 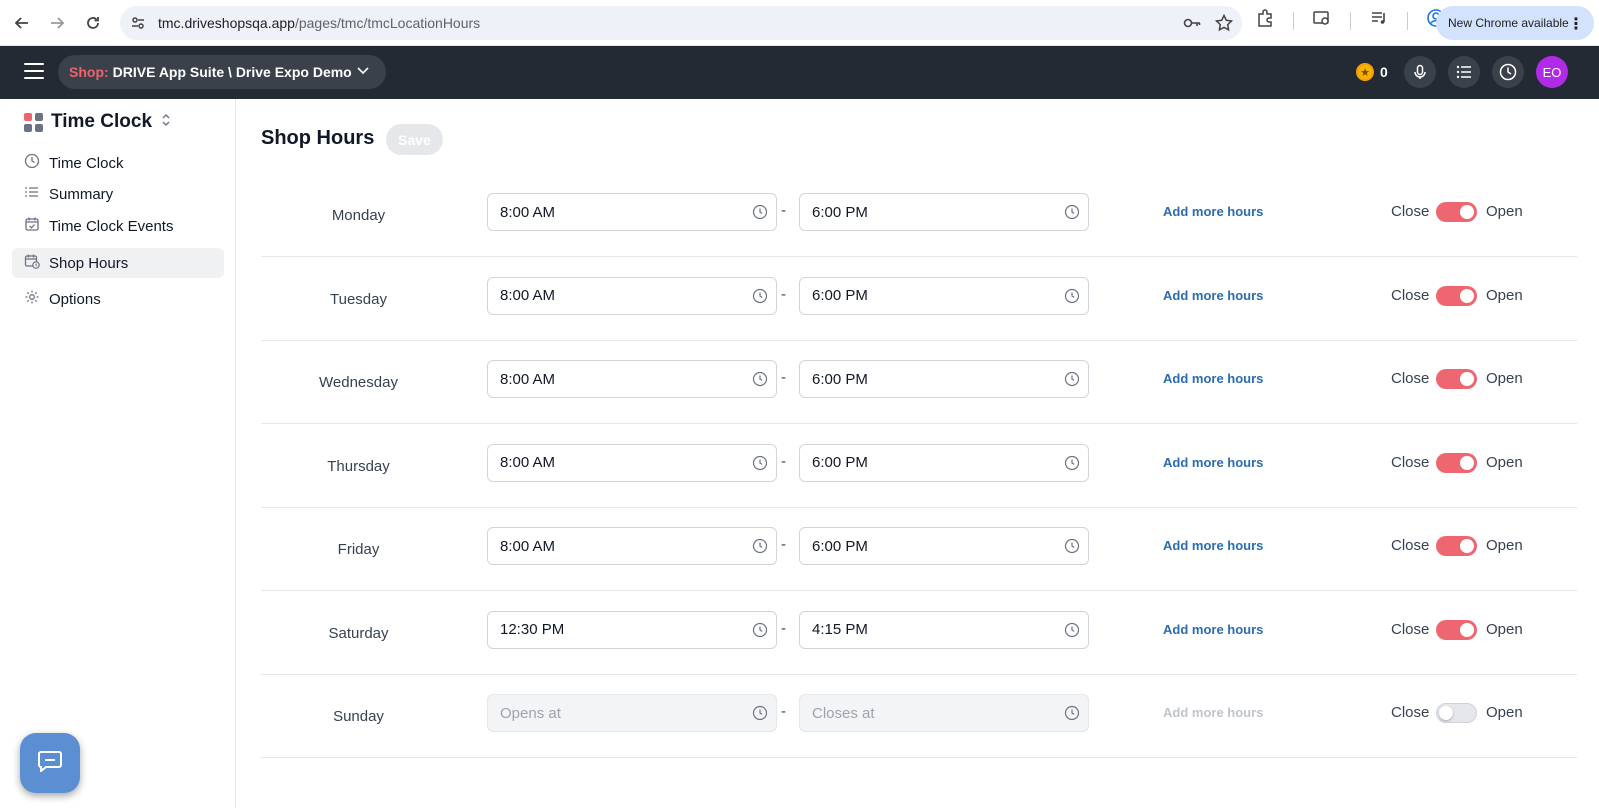 I want to click on day-label: Tuesday, so click(x=358, y=299).